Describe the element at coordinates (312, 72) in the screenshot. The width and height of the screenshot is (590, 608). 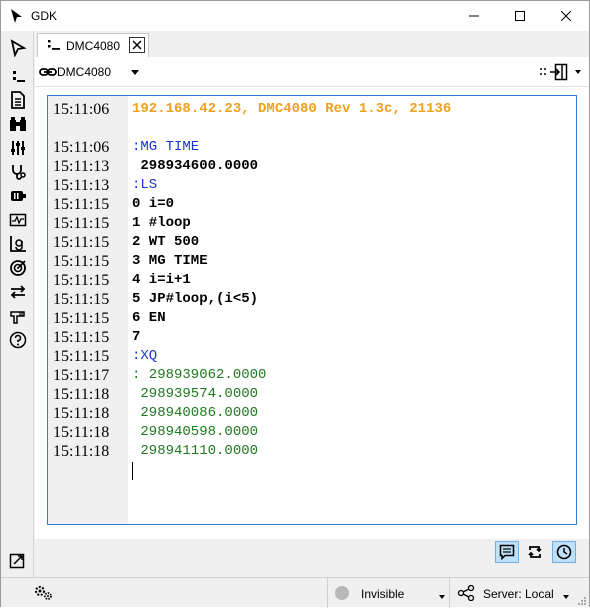
I see `controller-bar: DMC4080` at that location.